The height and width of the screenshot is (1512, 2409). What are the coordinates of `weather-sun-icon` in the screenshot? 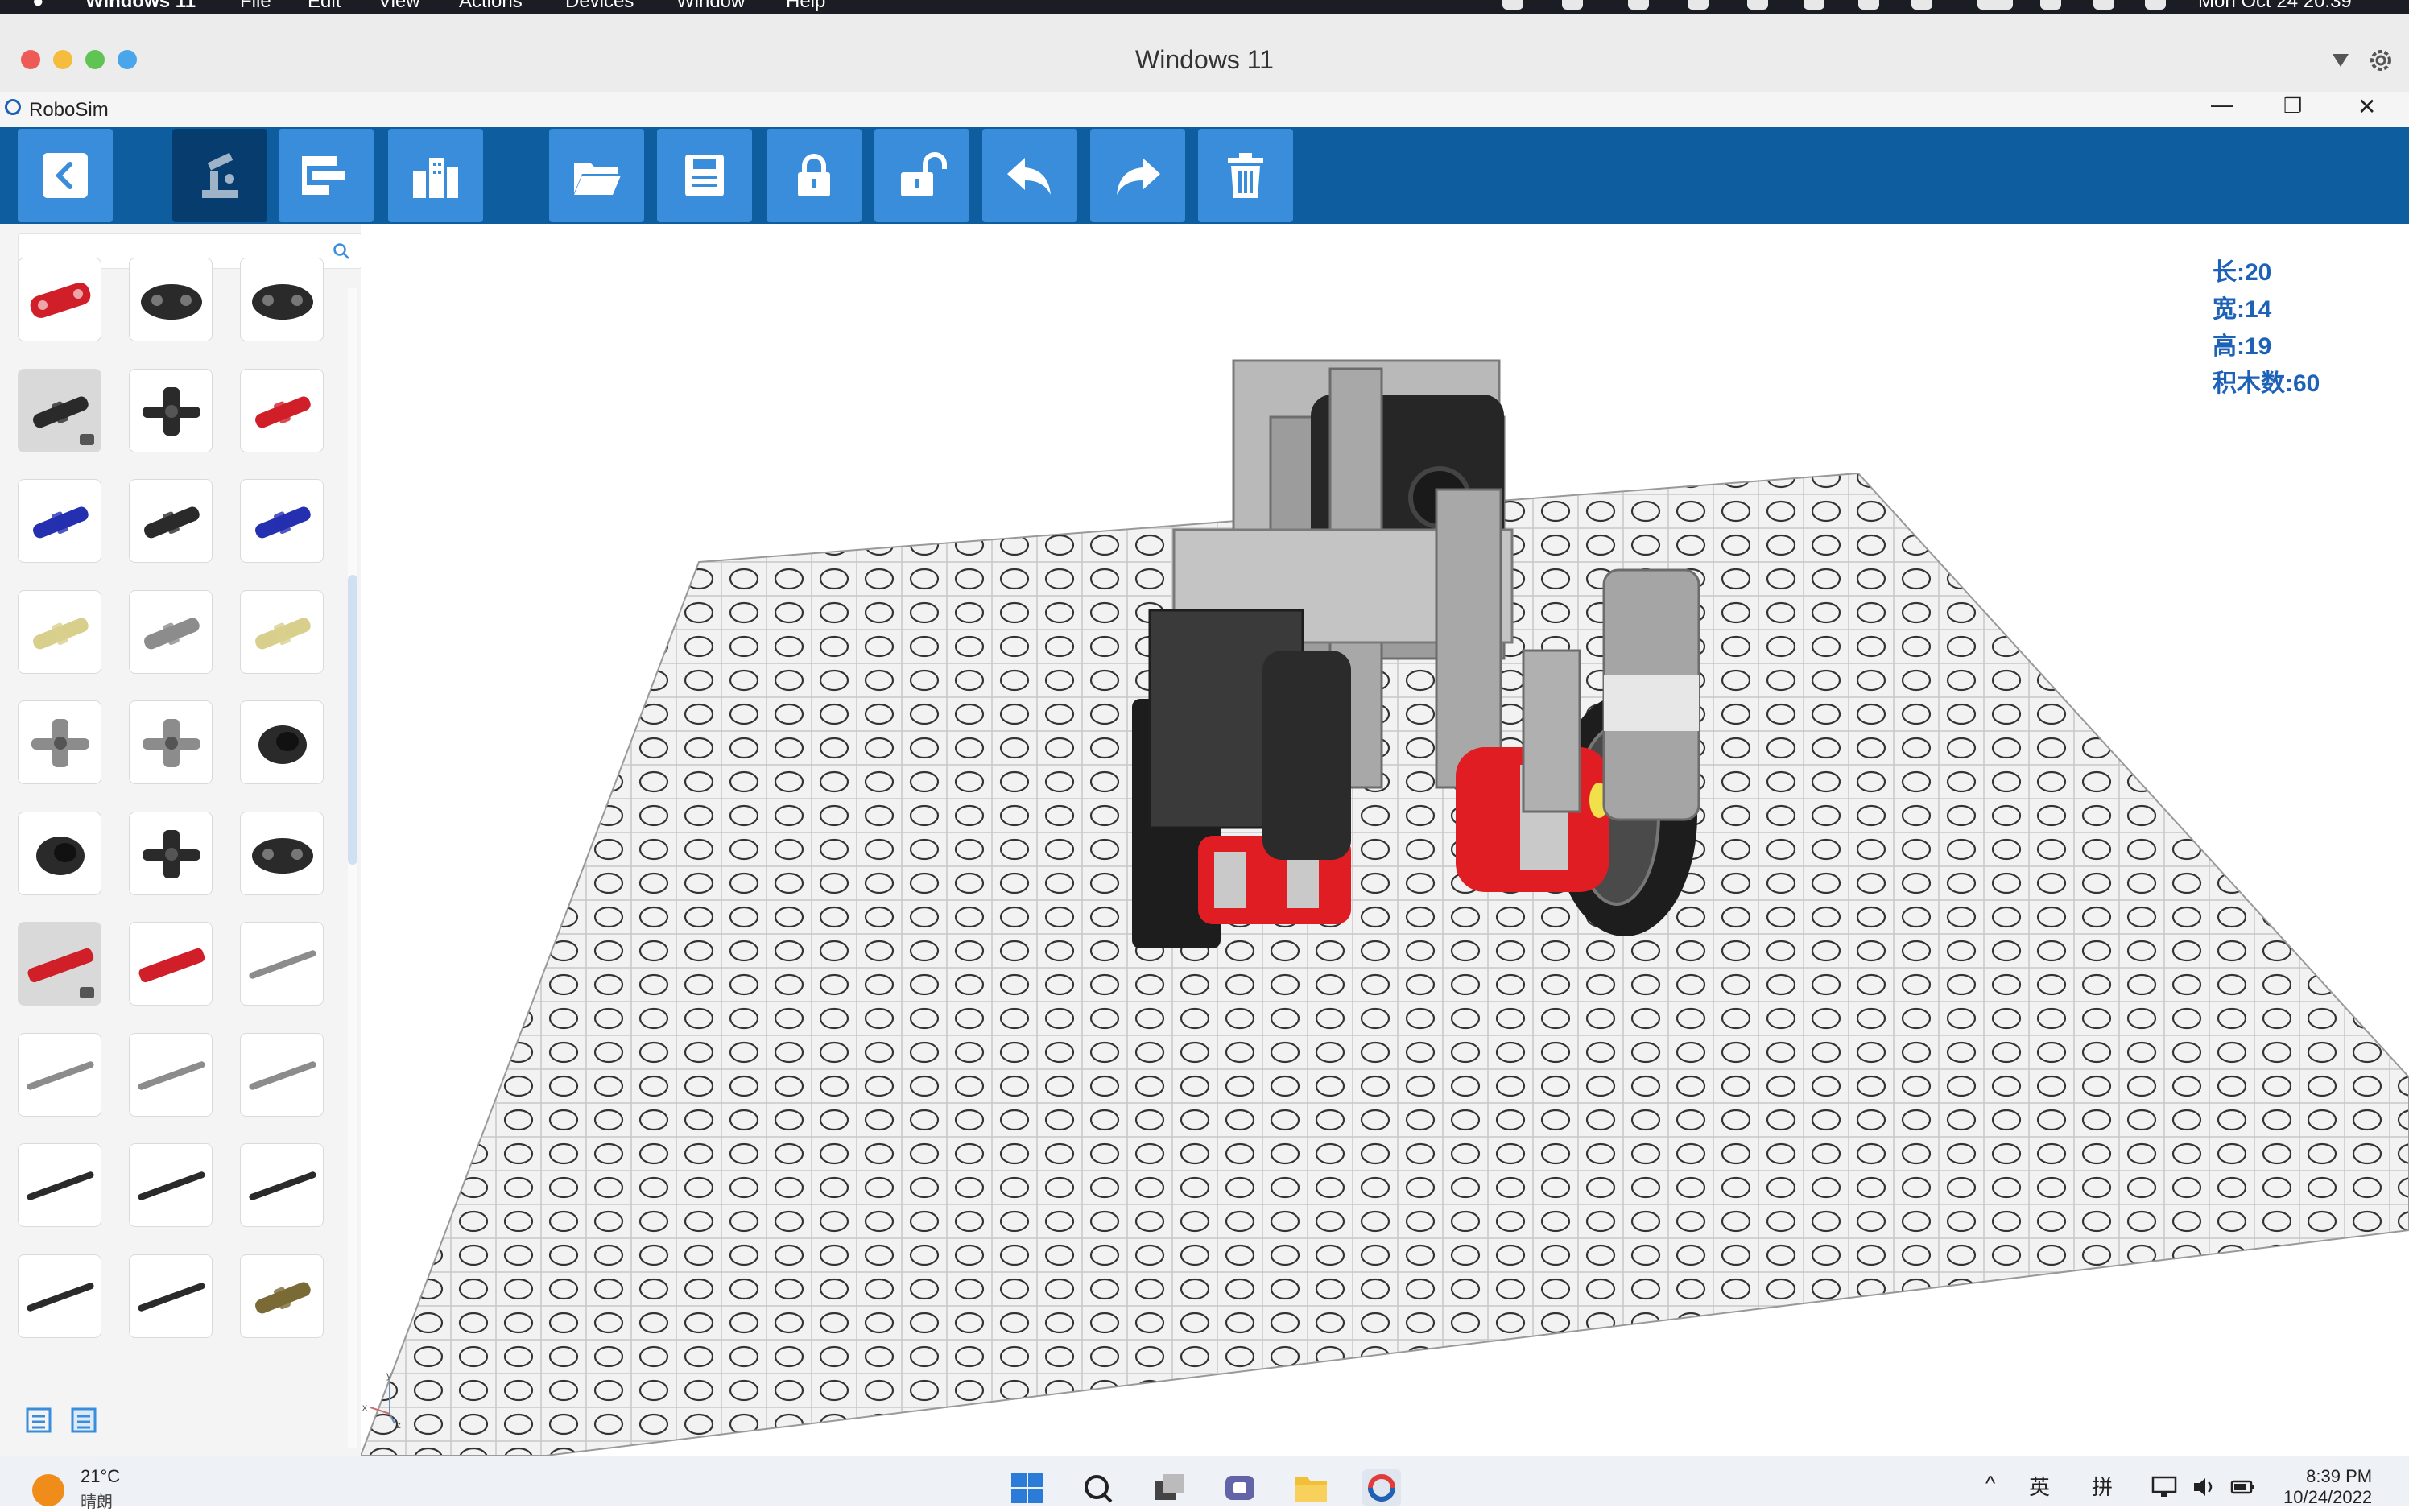 It's located at (48, 1490).